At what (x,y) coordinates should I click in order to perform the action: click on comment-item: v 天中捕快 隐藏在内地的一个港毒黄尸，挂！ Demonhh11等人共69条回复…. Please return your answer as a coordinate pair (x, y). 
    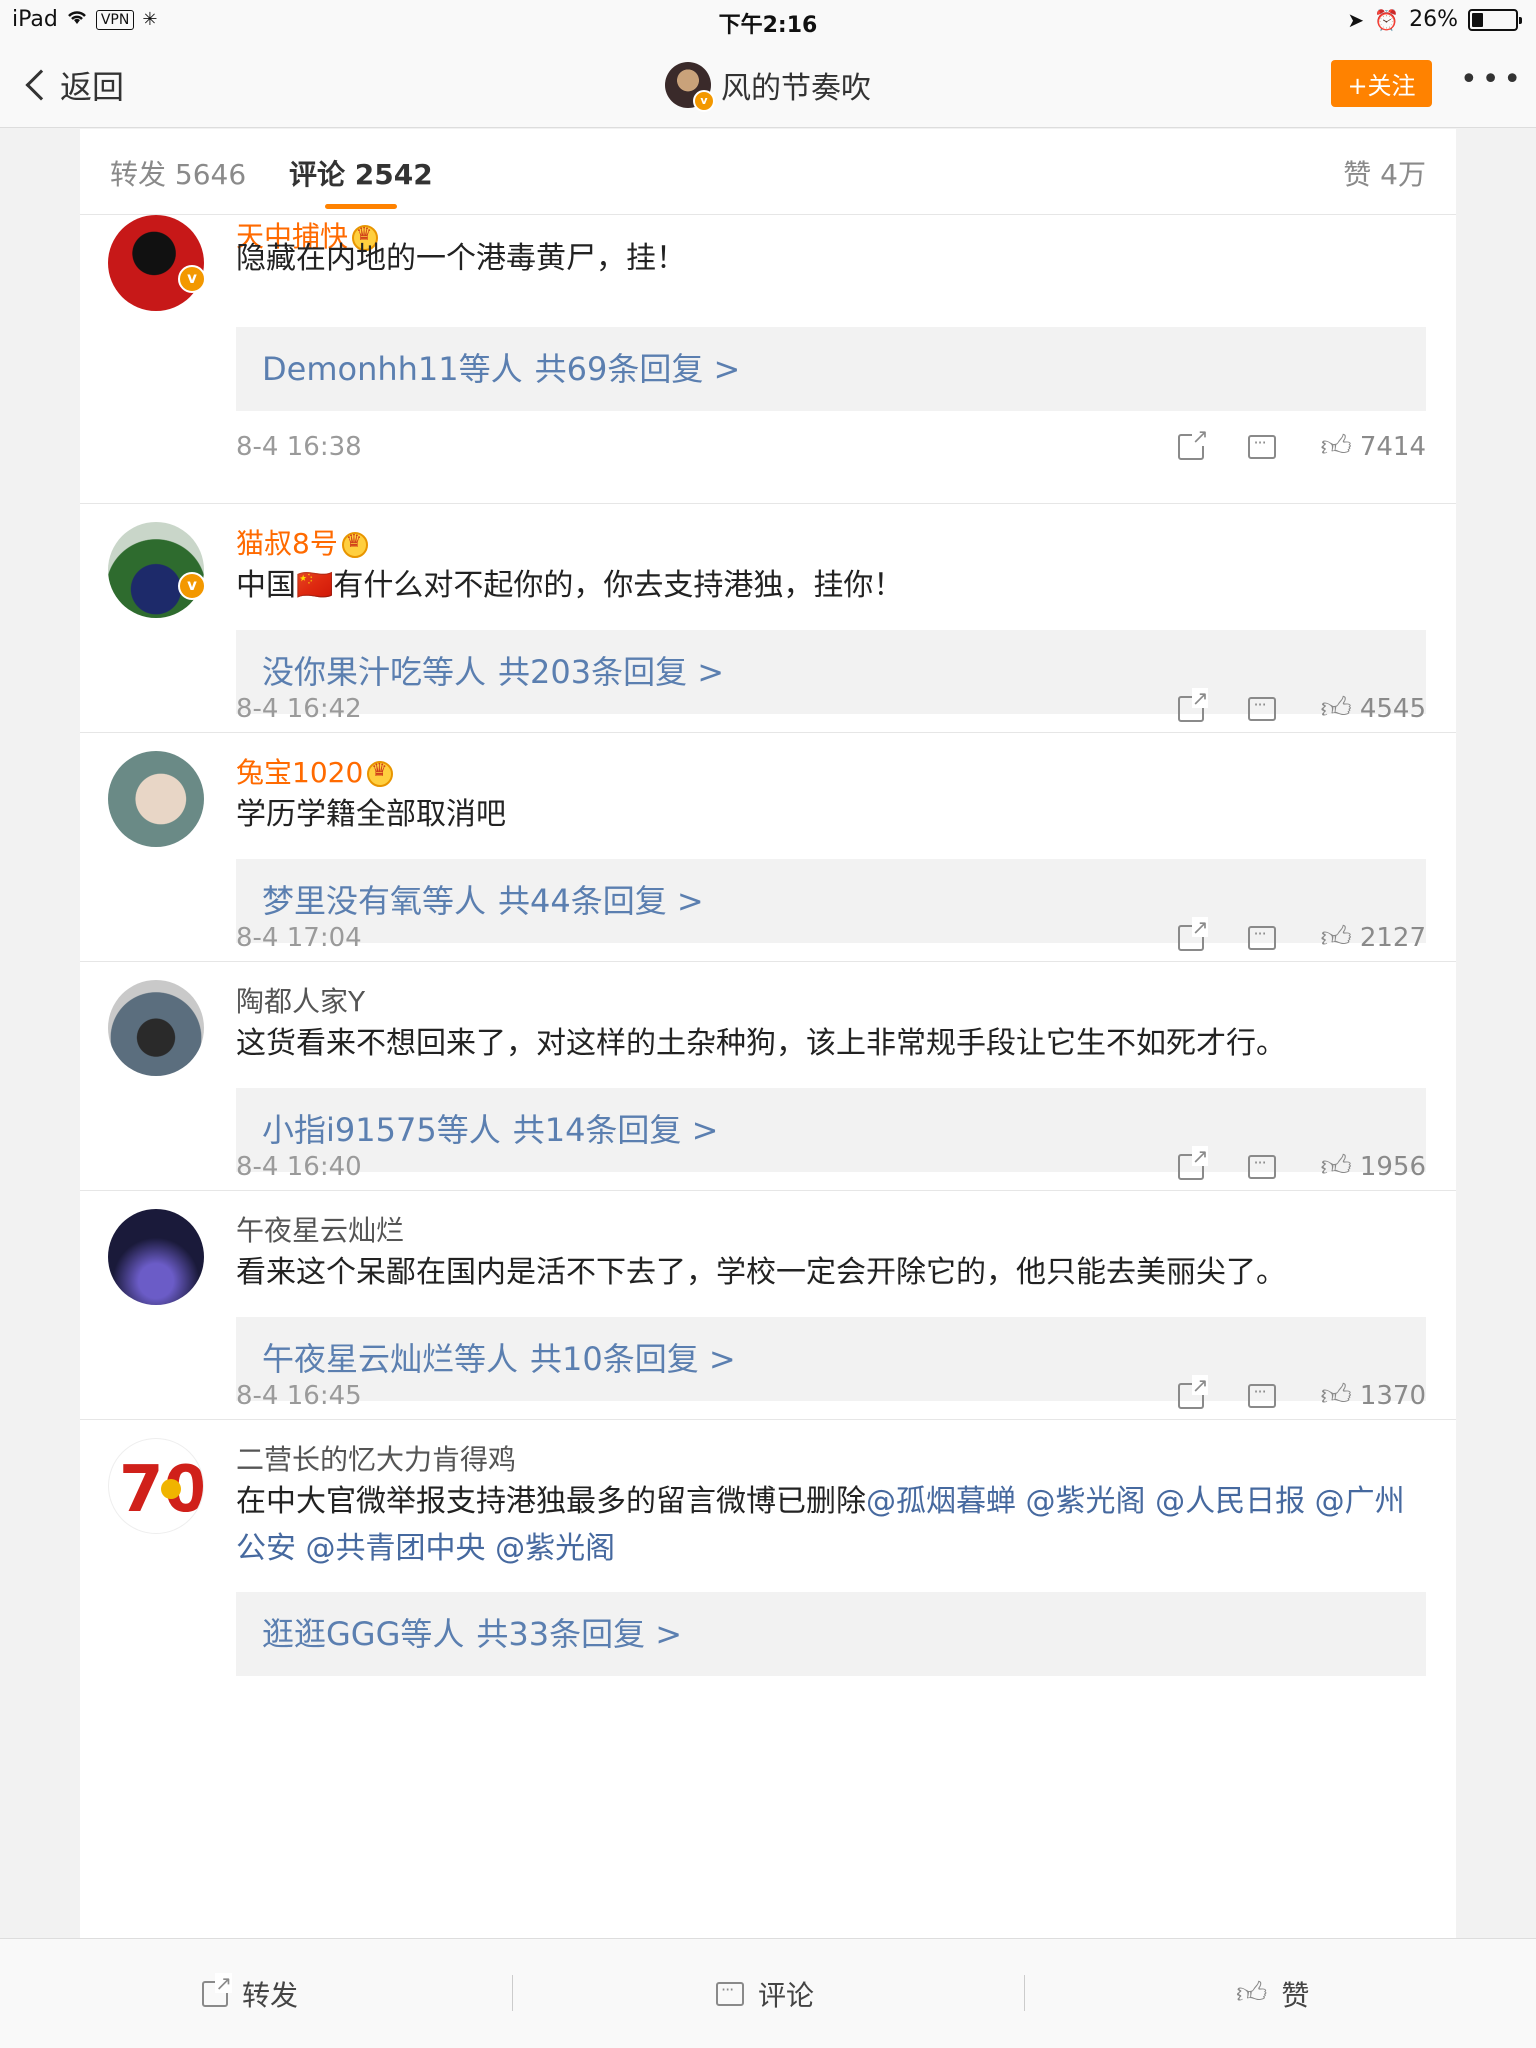
    Looking at the image, I should click on (768, 359).